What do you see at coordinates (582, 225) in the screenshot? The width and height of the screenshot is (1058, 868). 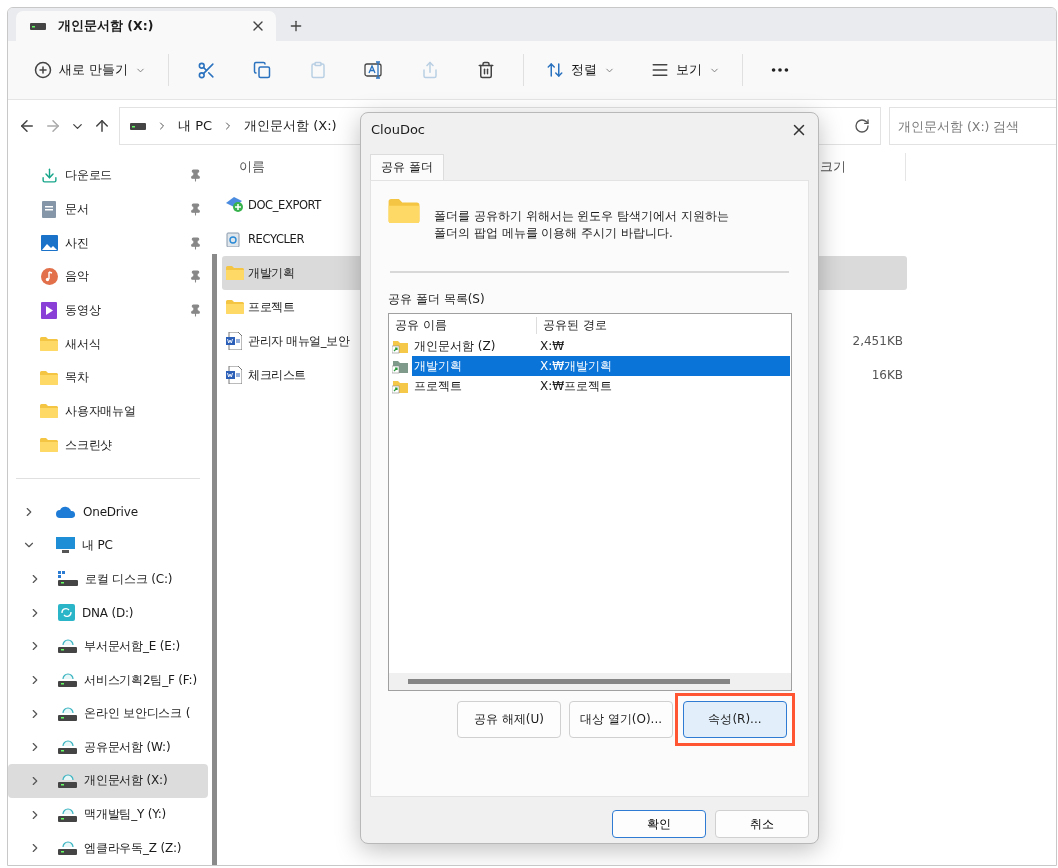 I see `info-message: 폴더를 공유하기 위해서는 윈도우 탐색기에서 지원하는 폴더의 팝업 메뉴를 이용해 주시기 바랍니다.` at bounding box center [582, 225].